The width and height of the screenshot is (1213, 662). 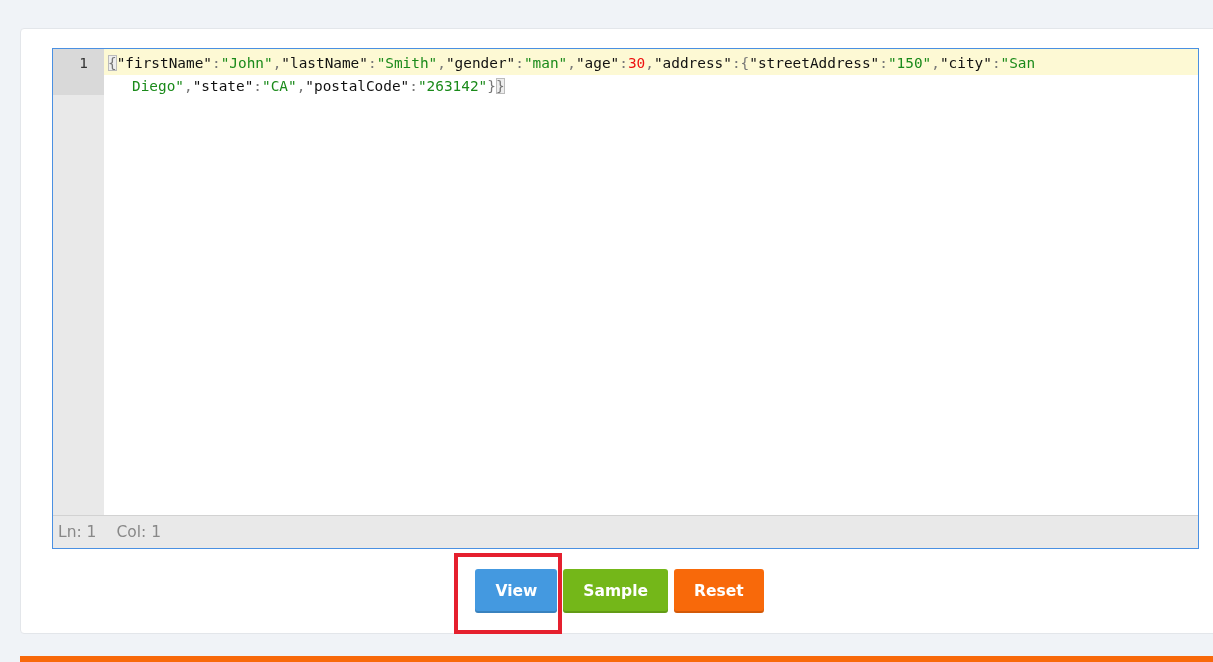 What do you see at coordinates (615, 591) in the screenshot?
I see `action-button: Sample` at bounding box center [615, 591].